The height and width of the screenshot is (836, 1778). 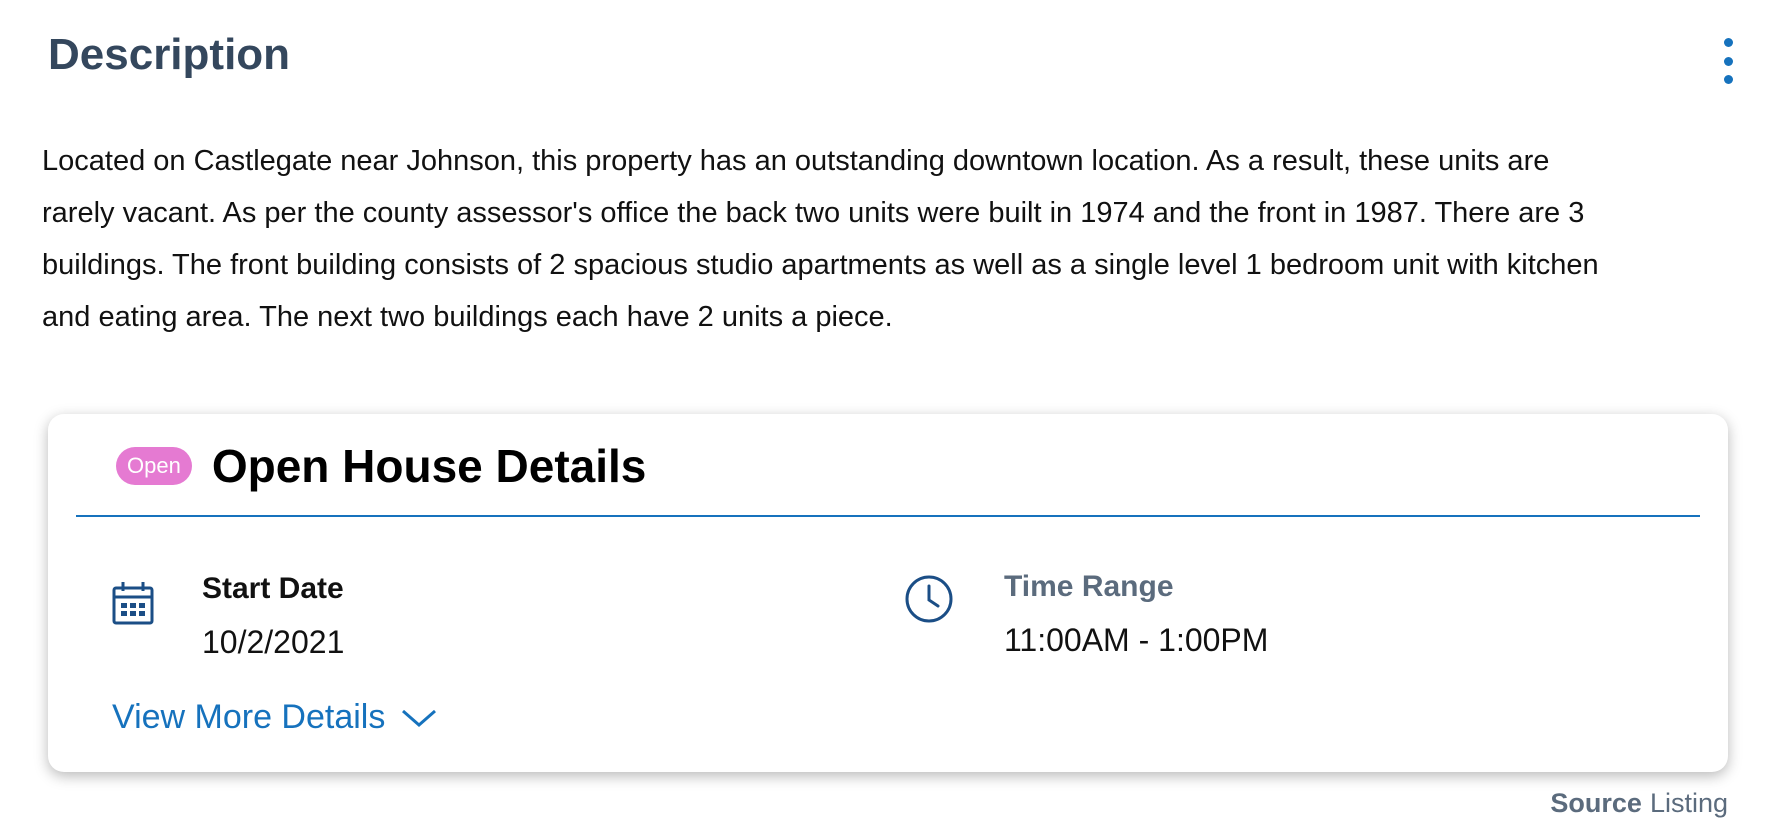 What do you see at coordinates (929, 601) in the screenshot?
I see `clock-icon` at bounding box center [929, 601].